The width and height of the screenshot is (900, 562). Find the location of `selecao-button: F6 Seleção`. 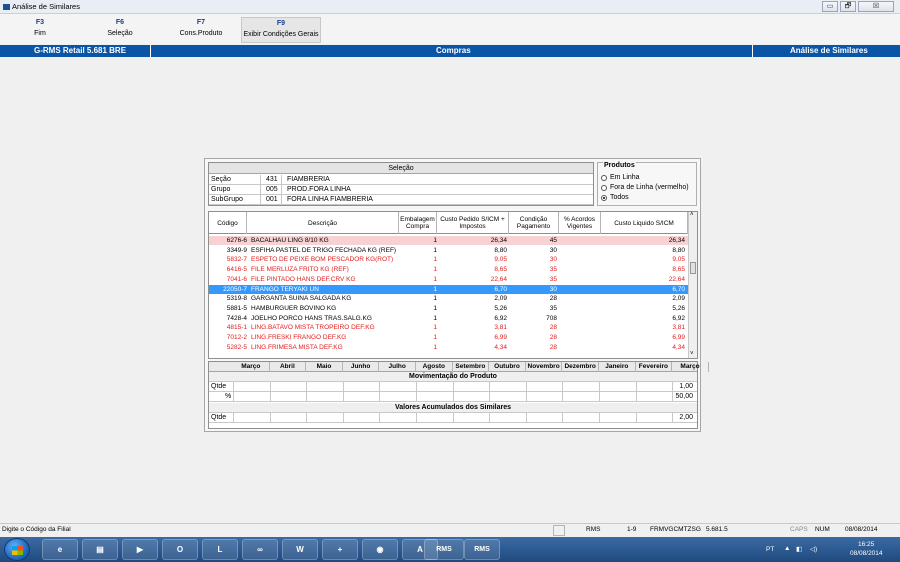

selecao-button: F6 Seleção is located at coordinates (120, 30).